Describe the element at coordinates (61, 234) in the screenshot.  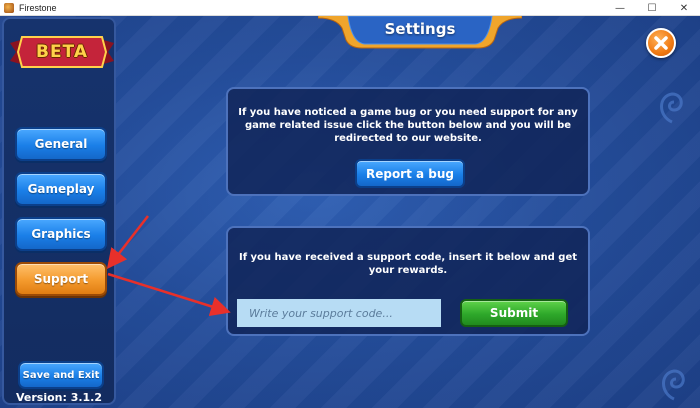
I see `sidebar-item-graphics: Graphics` at that location.